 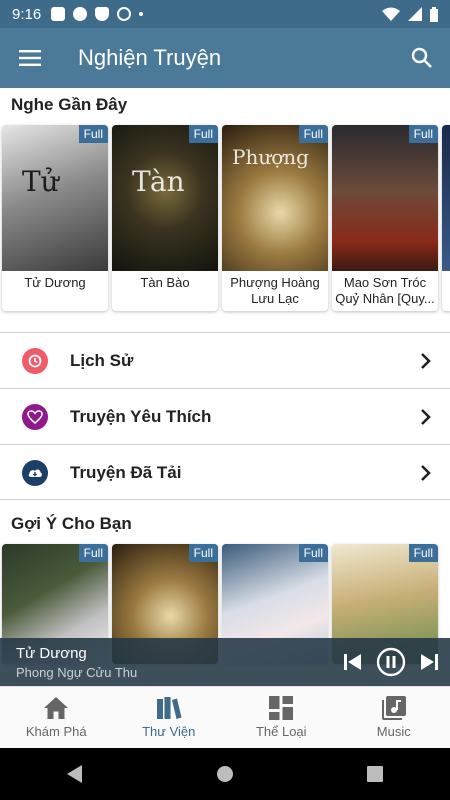 I want to click on skip-previous-icon, so click(x=352, y=662).